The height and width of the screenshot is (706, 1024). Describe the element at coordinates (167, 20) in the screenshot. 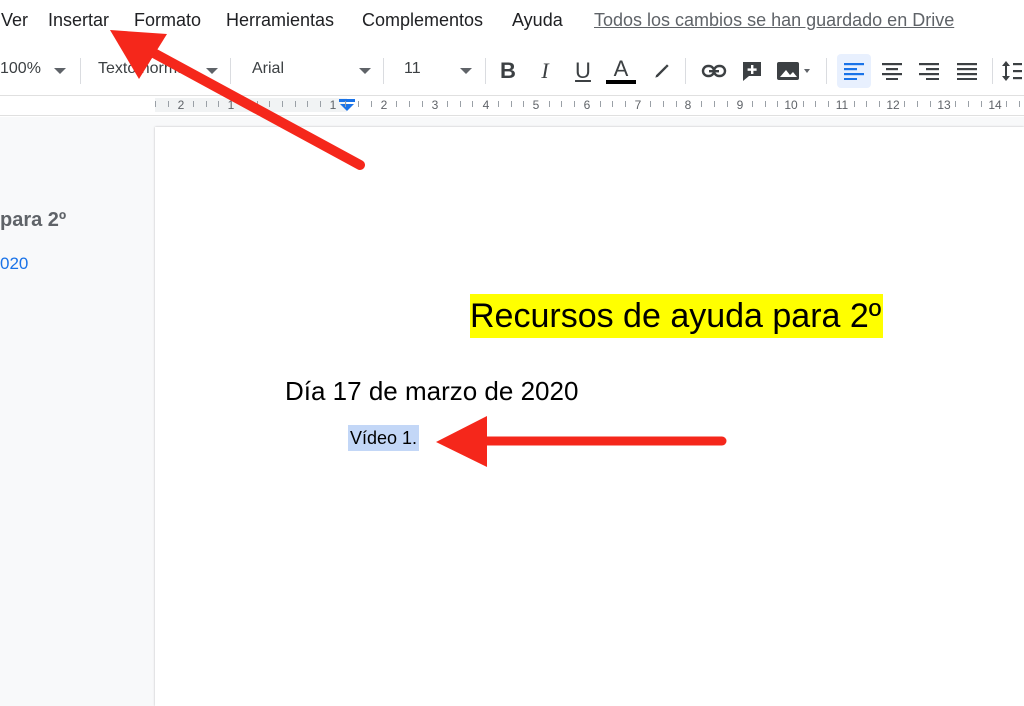

I see `menu-formato: Formato` at that location.